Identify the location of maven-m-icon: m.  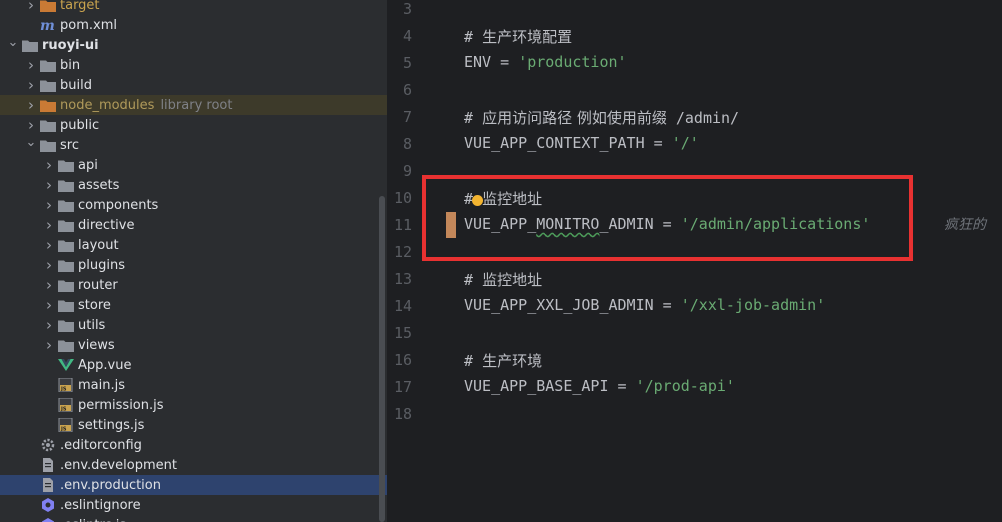
(48, 25).